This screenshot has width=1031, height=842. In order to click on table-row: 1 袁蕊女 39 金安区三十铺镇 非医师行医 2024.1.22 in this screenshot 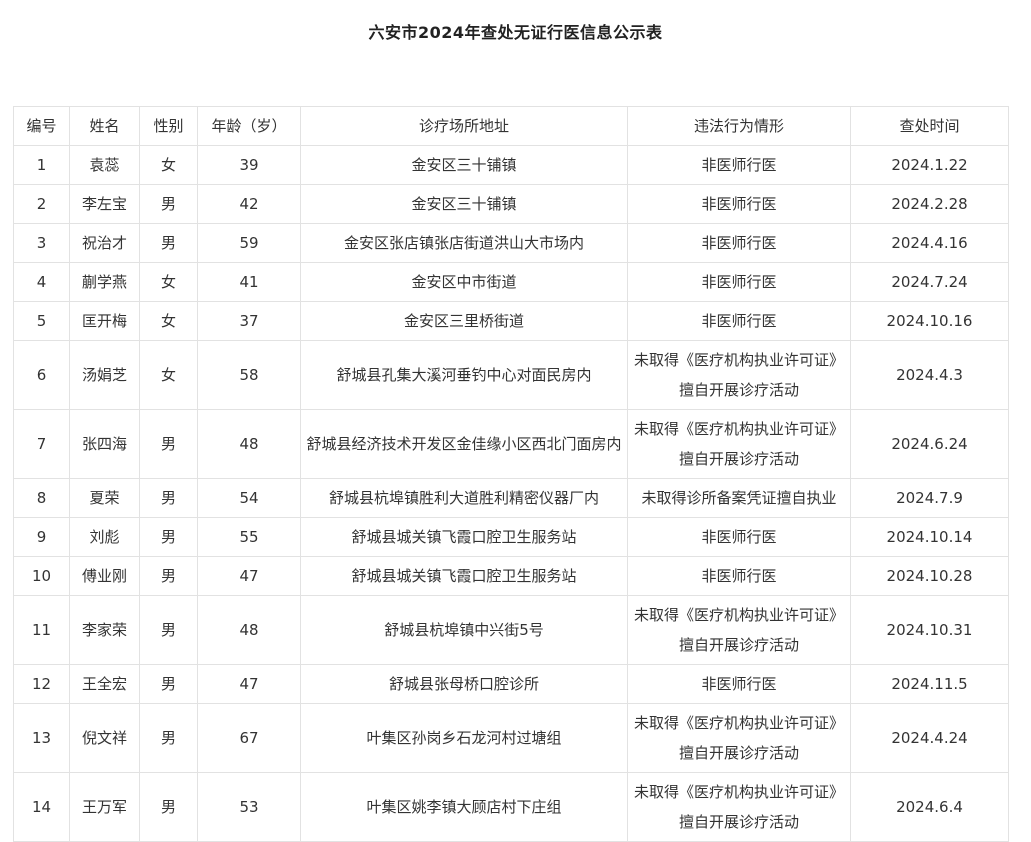, I will do `click(511, 165)`.